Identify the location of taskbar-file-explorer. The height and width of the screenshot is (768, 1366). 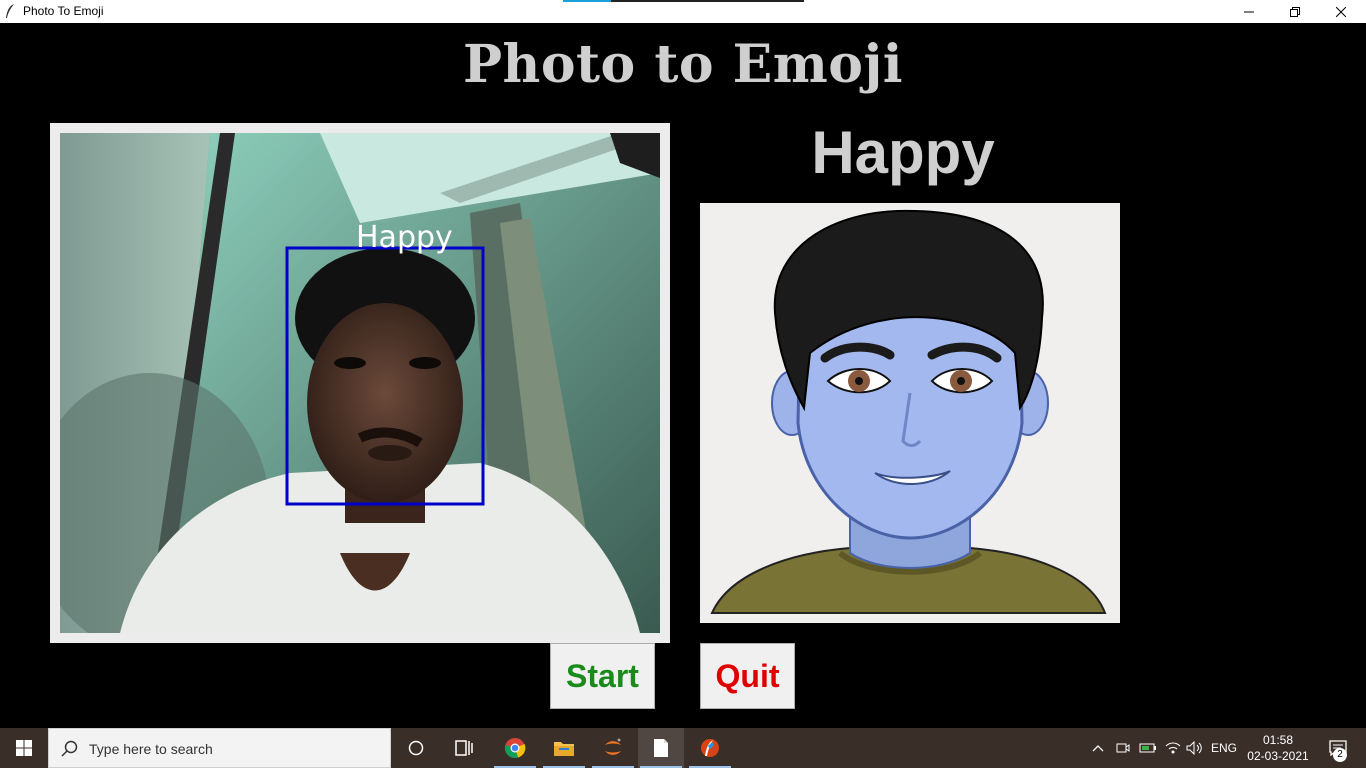
(564, 748).